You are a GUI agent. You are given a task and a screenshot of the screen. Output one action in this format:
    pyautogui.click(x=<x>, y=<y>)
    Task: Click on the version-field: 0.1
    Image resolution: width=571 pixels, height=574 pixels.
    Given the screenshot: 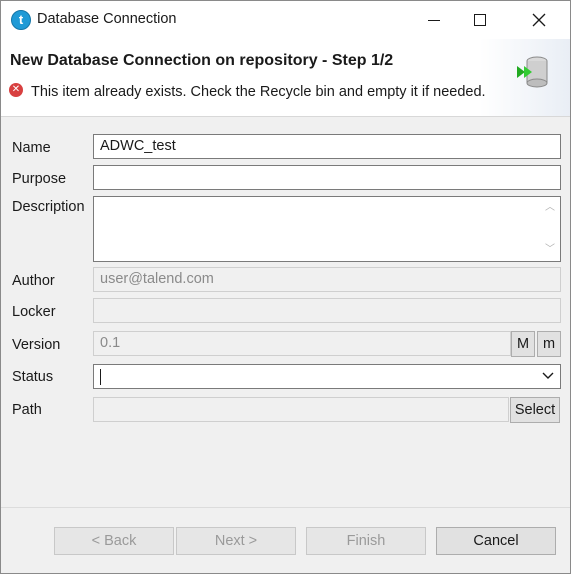 What is the action you would take?
    pyautogui.click(x=302, y=343)
    